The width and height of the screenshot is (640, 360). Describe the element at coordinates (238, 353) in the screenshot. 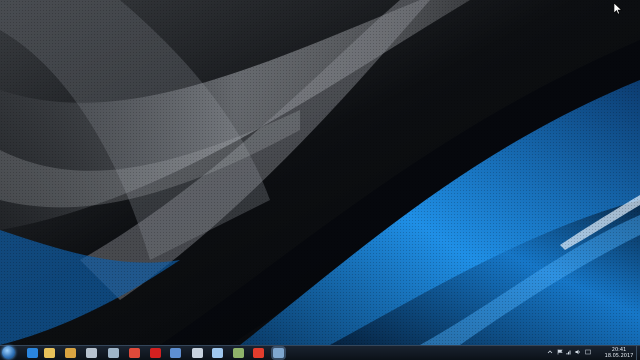

I see `taskbar-button-settings-app-icon` at that location.